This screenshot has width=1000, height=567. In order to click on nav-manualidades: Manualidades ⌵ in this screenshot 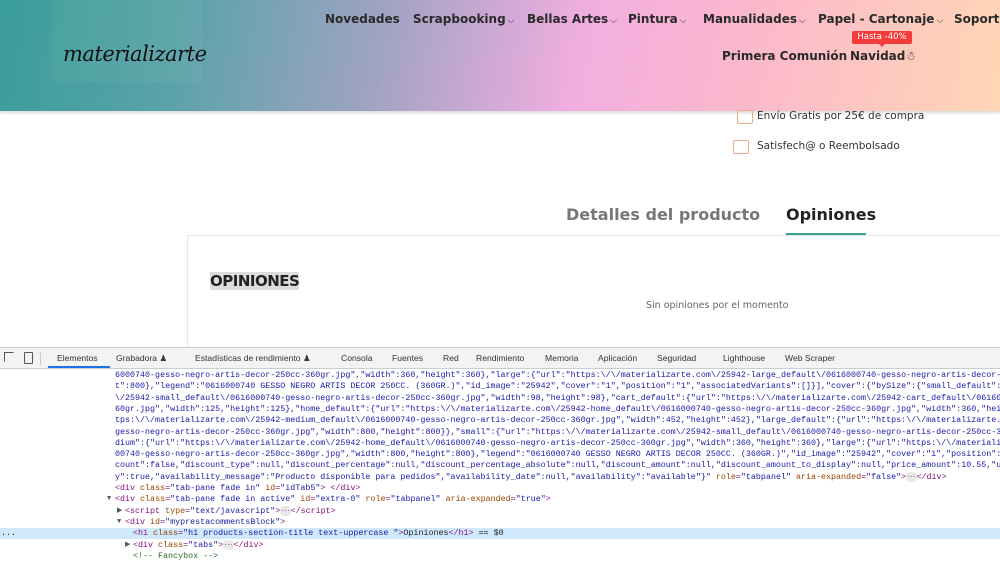, I will do `click(754, 19)`.